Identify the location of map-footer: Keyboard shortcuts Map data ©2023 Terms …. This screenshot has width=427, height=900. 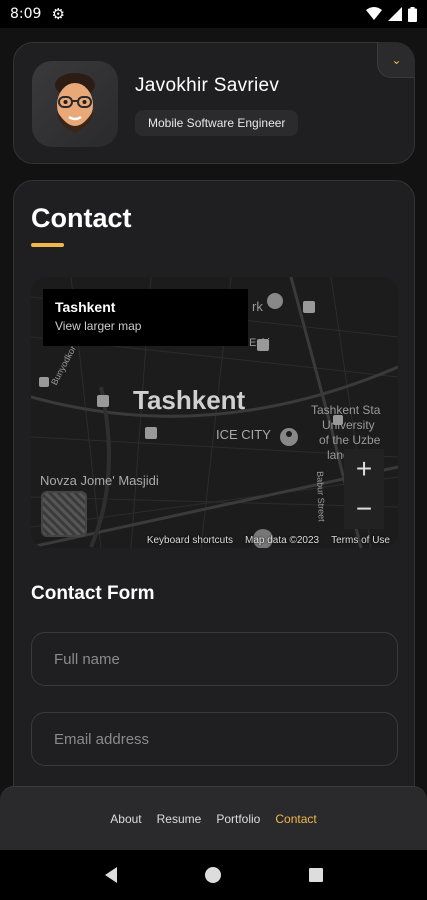
(214, 540).